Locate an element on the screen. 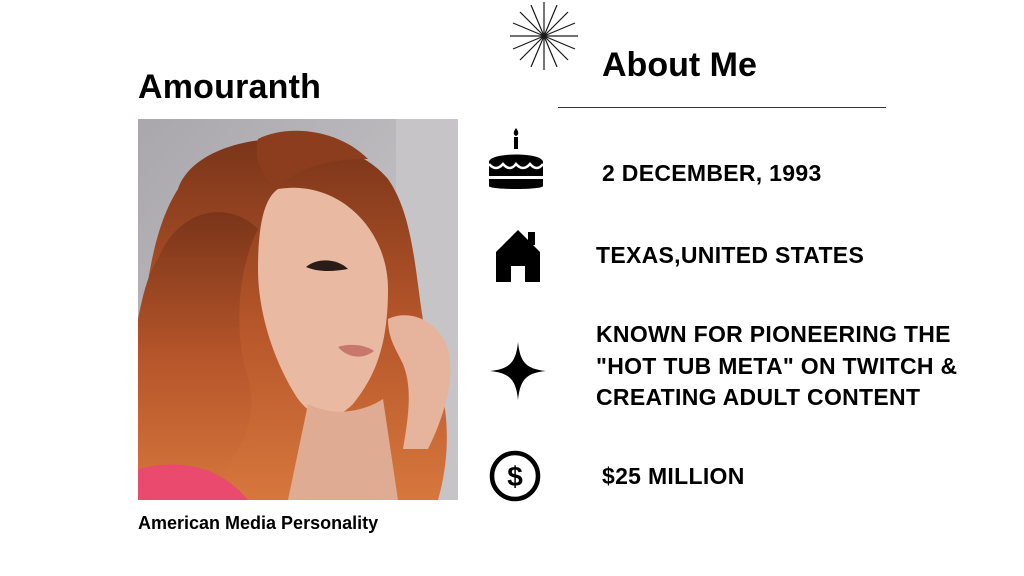 The height and width of the screenshot is (576, 1024). sparkle-star-icon is located at coordinates (518, 371).